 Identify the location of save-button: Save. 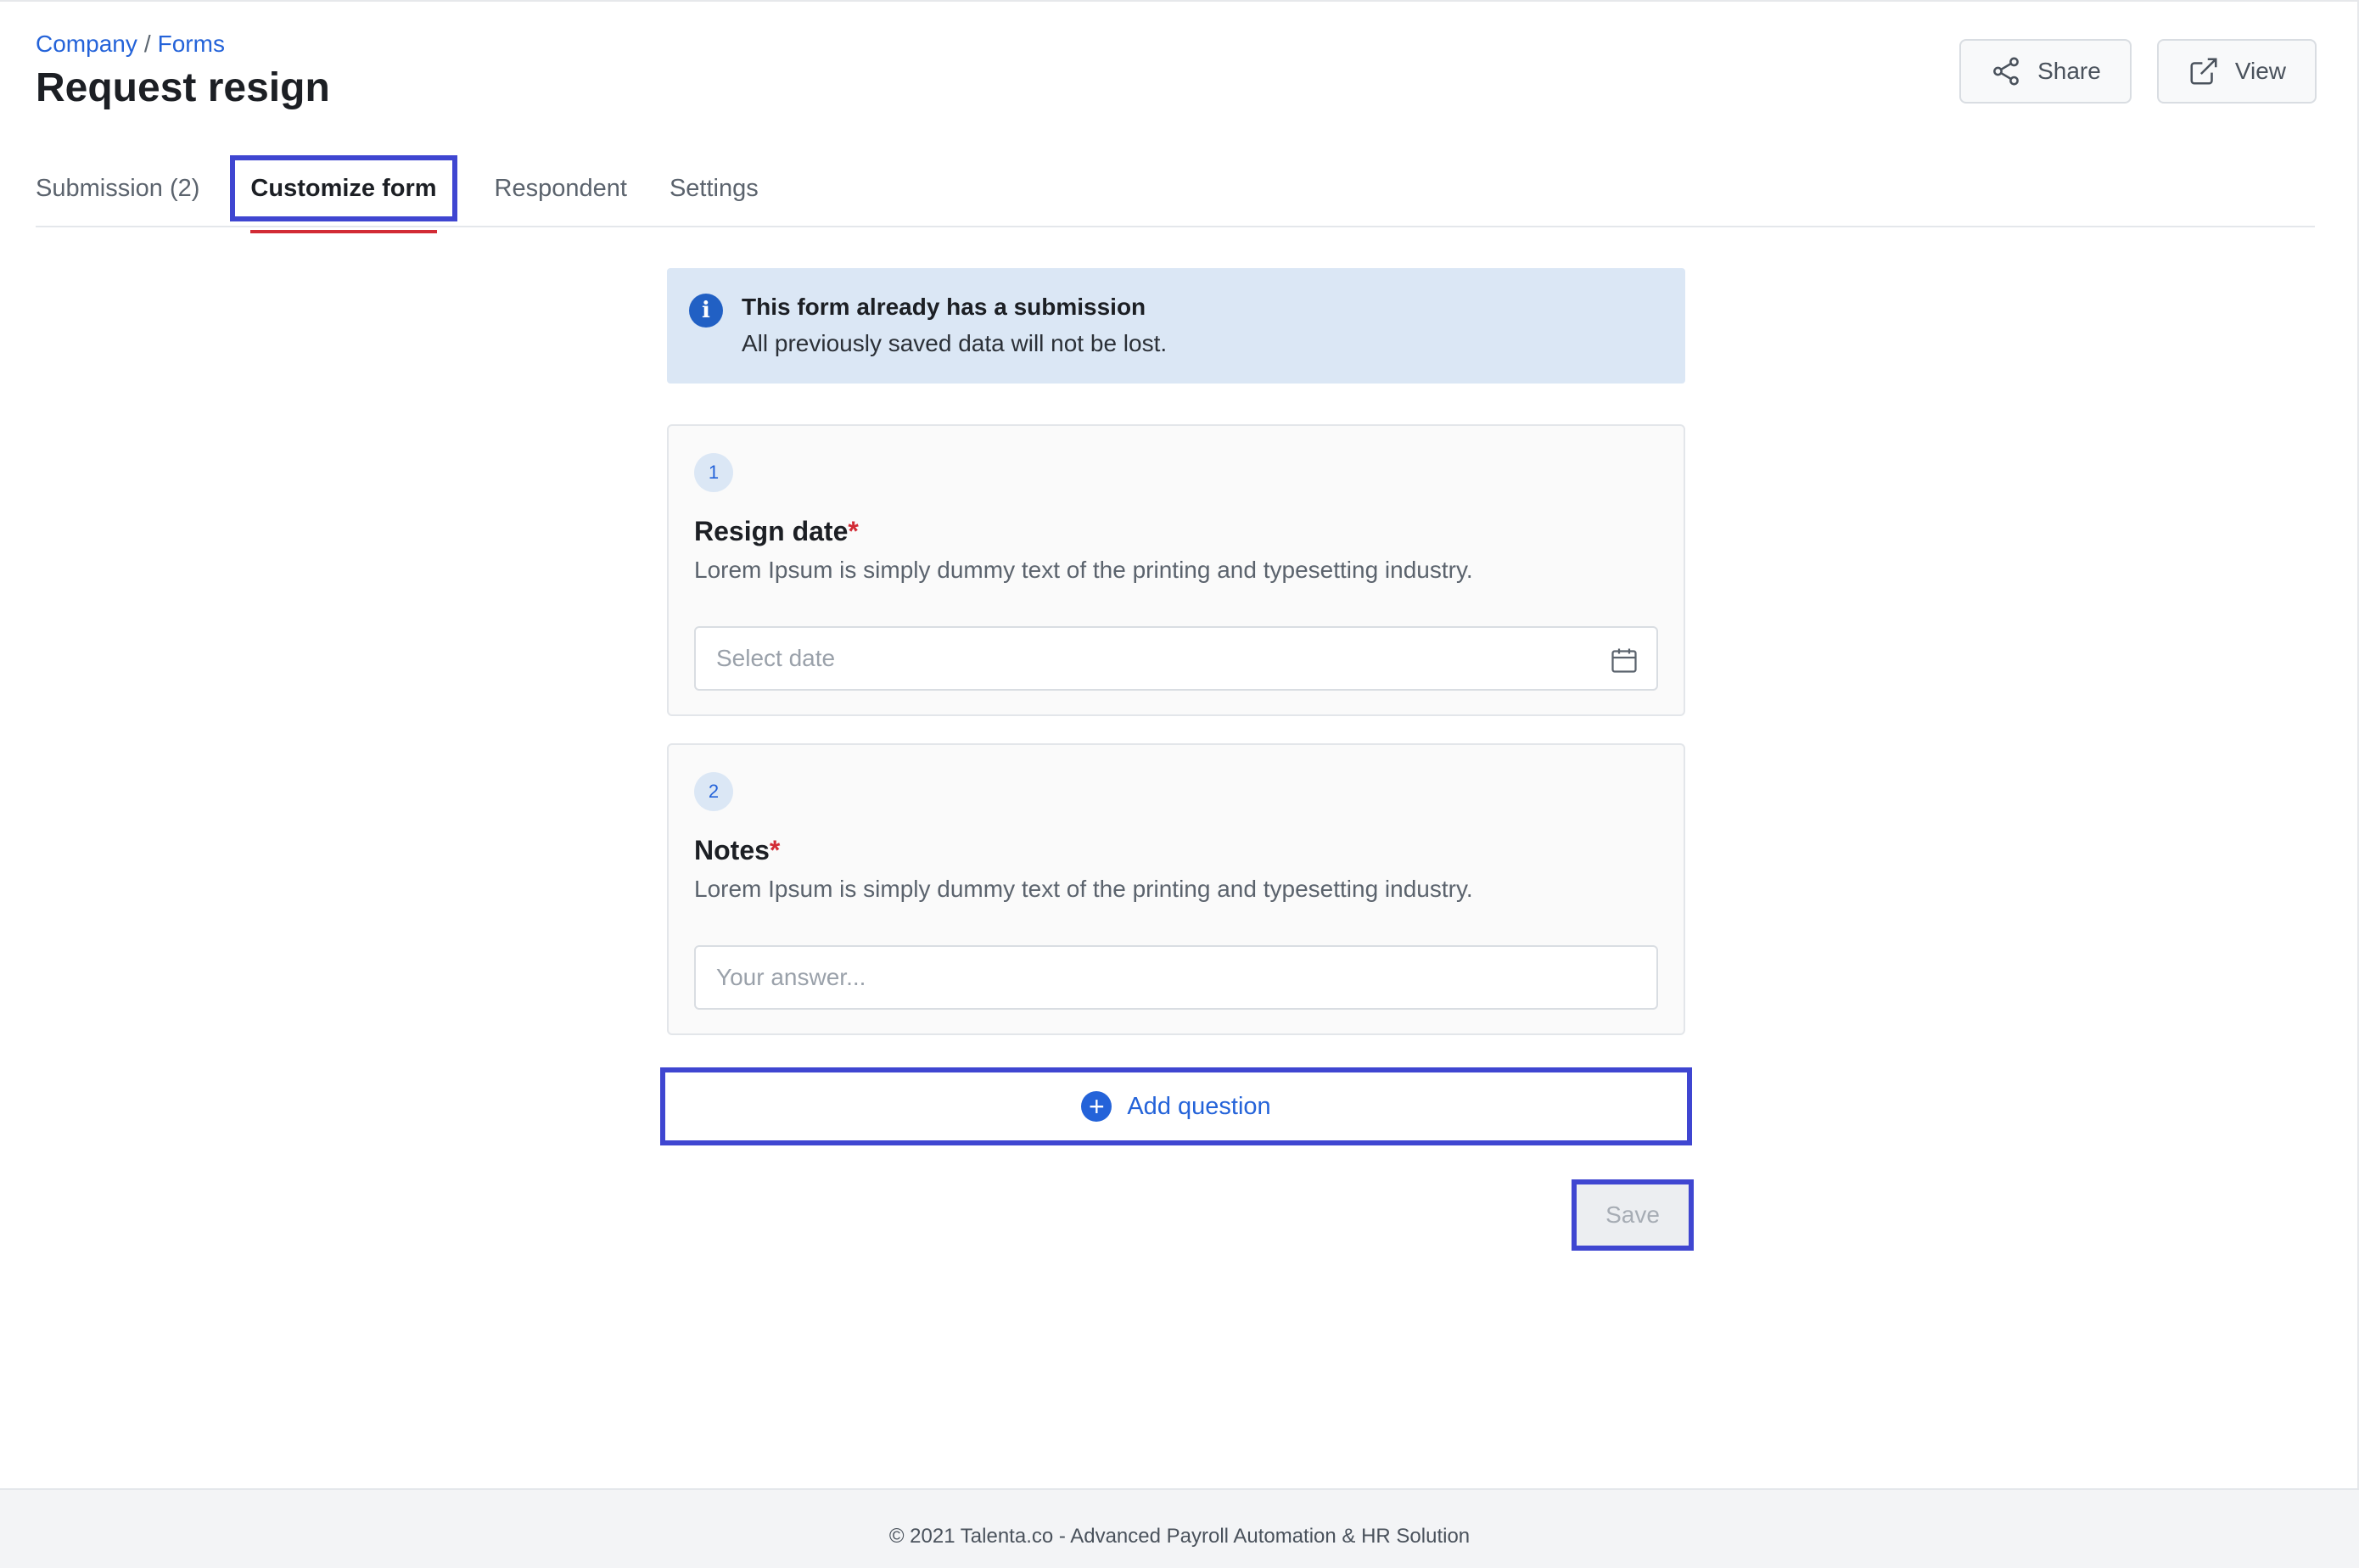
(1633, 1215).